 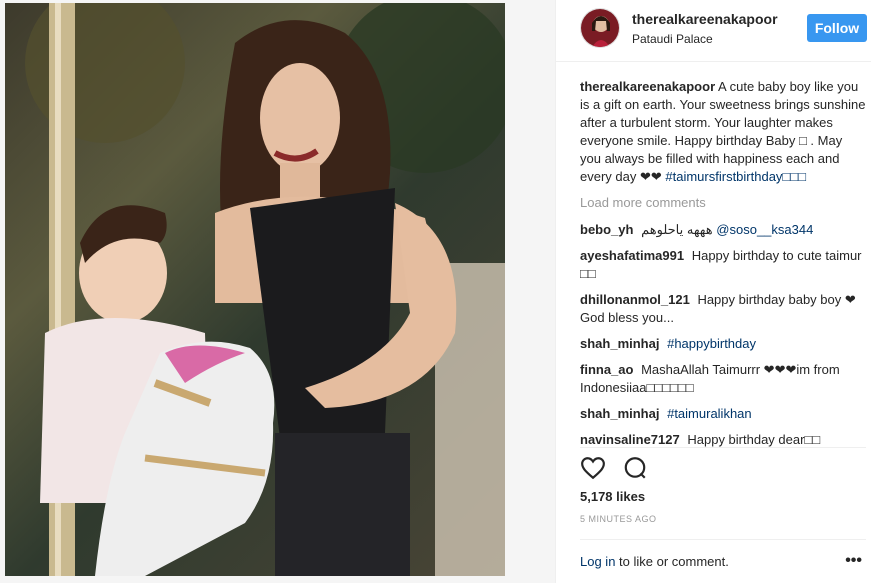 What do you see at coordinates (618, 519) in the screenshot?
I see `post-timestamp: 5 MINUTES AGO` at bounding box center [618, 519].